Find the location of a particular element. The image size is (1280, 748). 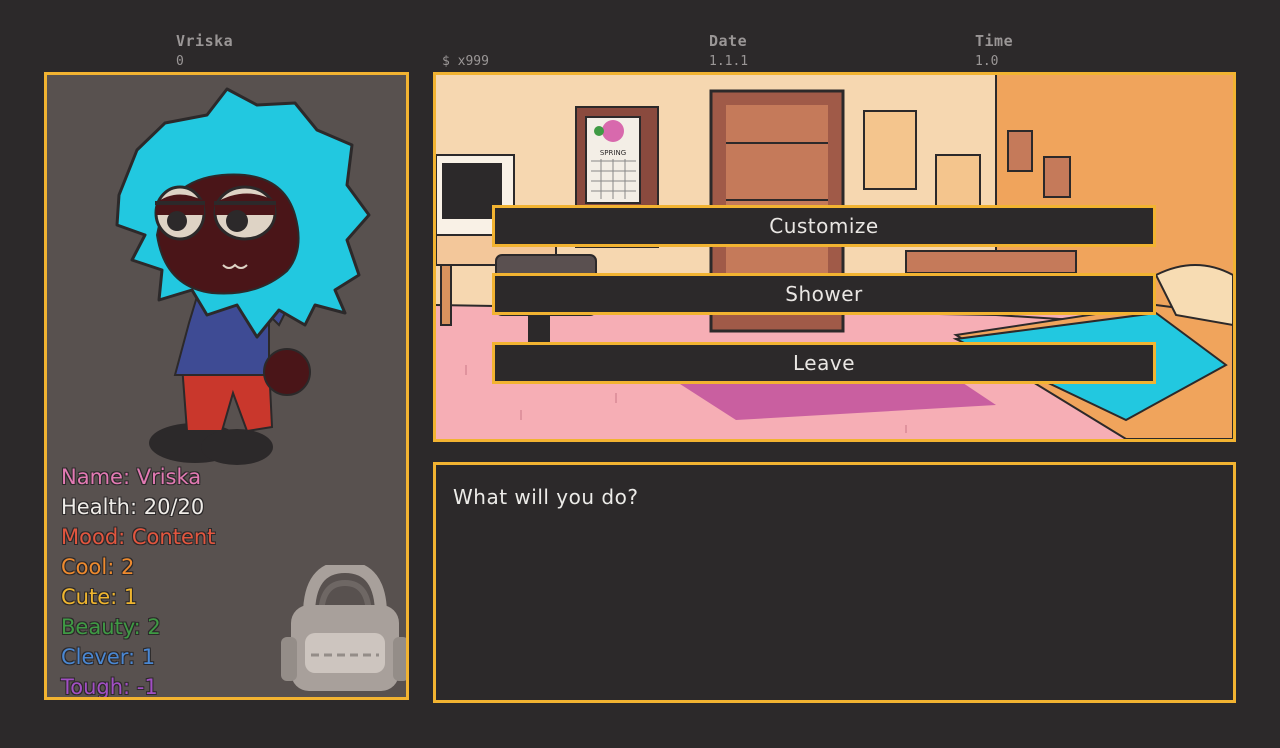

money-counter: $ x999 is located at coordinates (465, 61).